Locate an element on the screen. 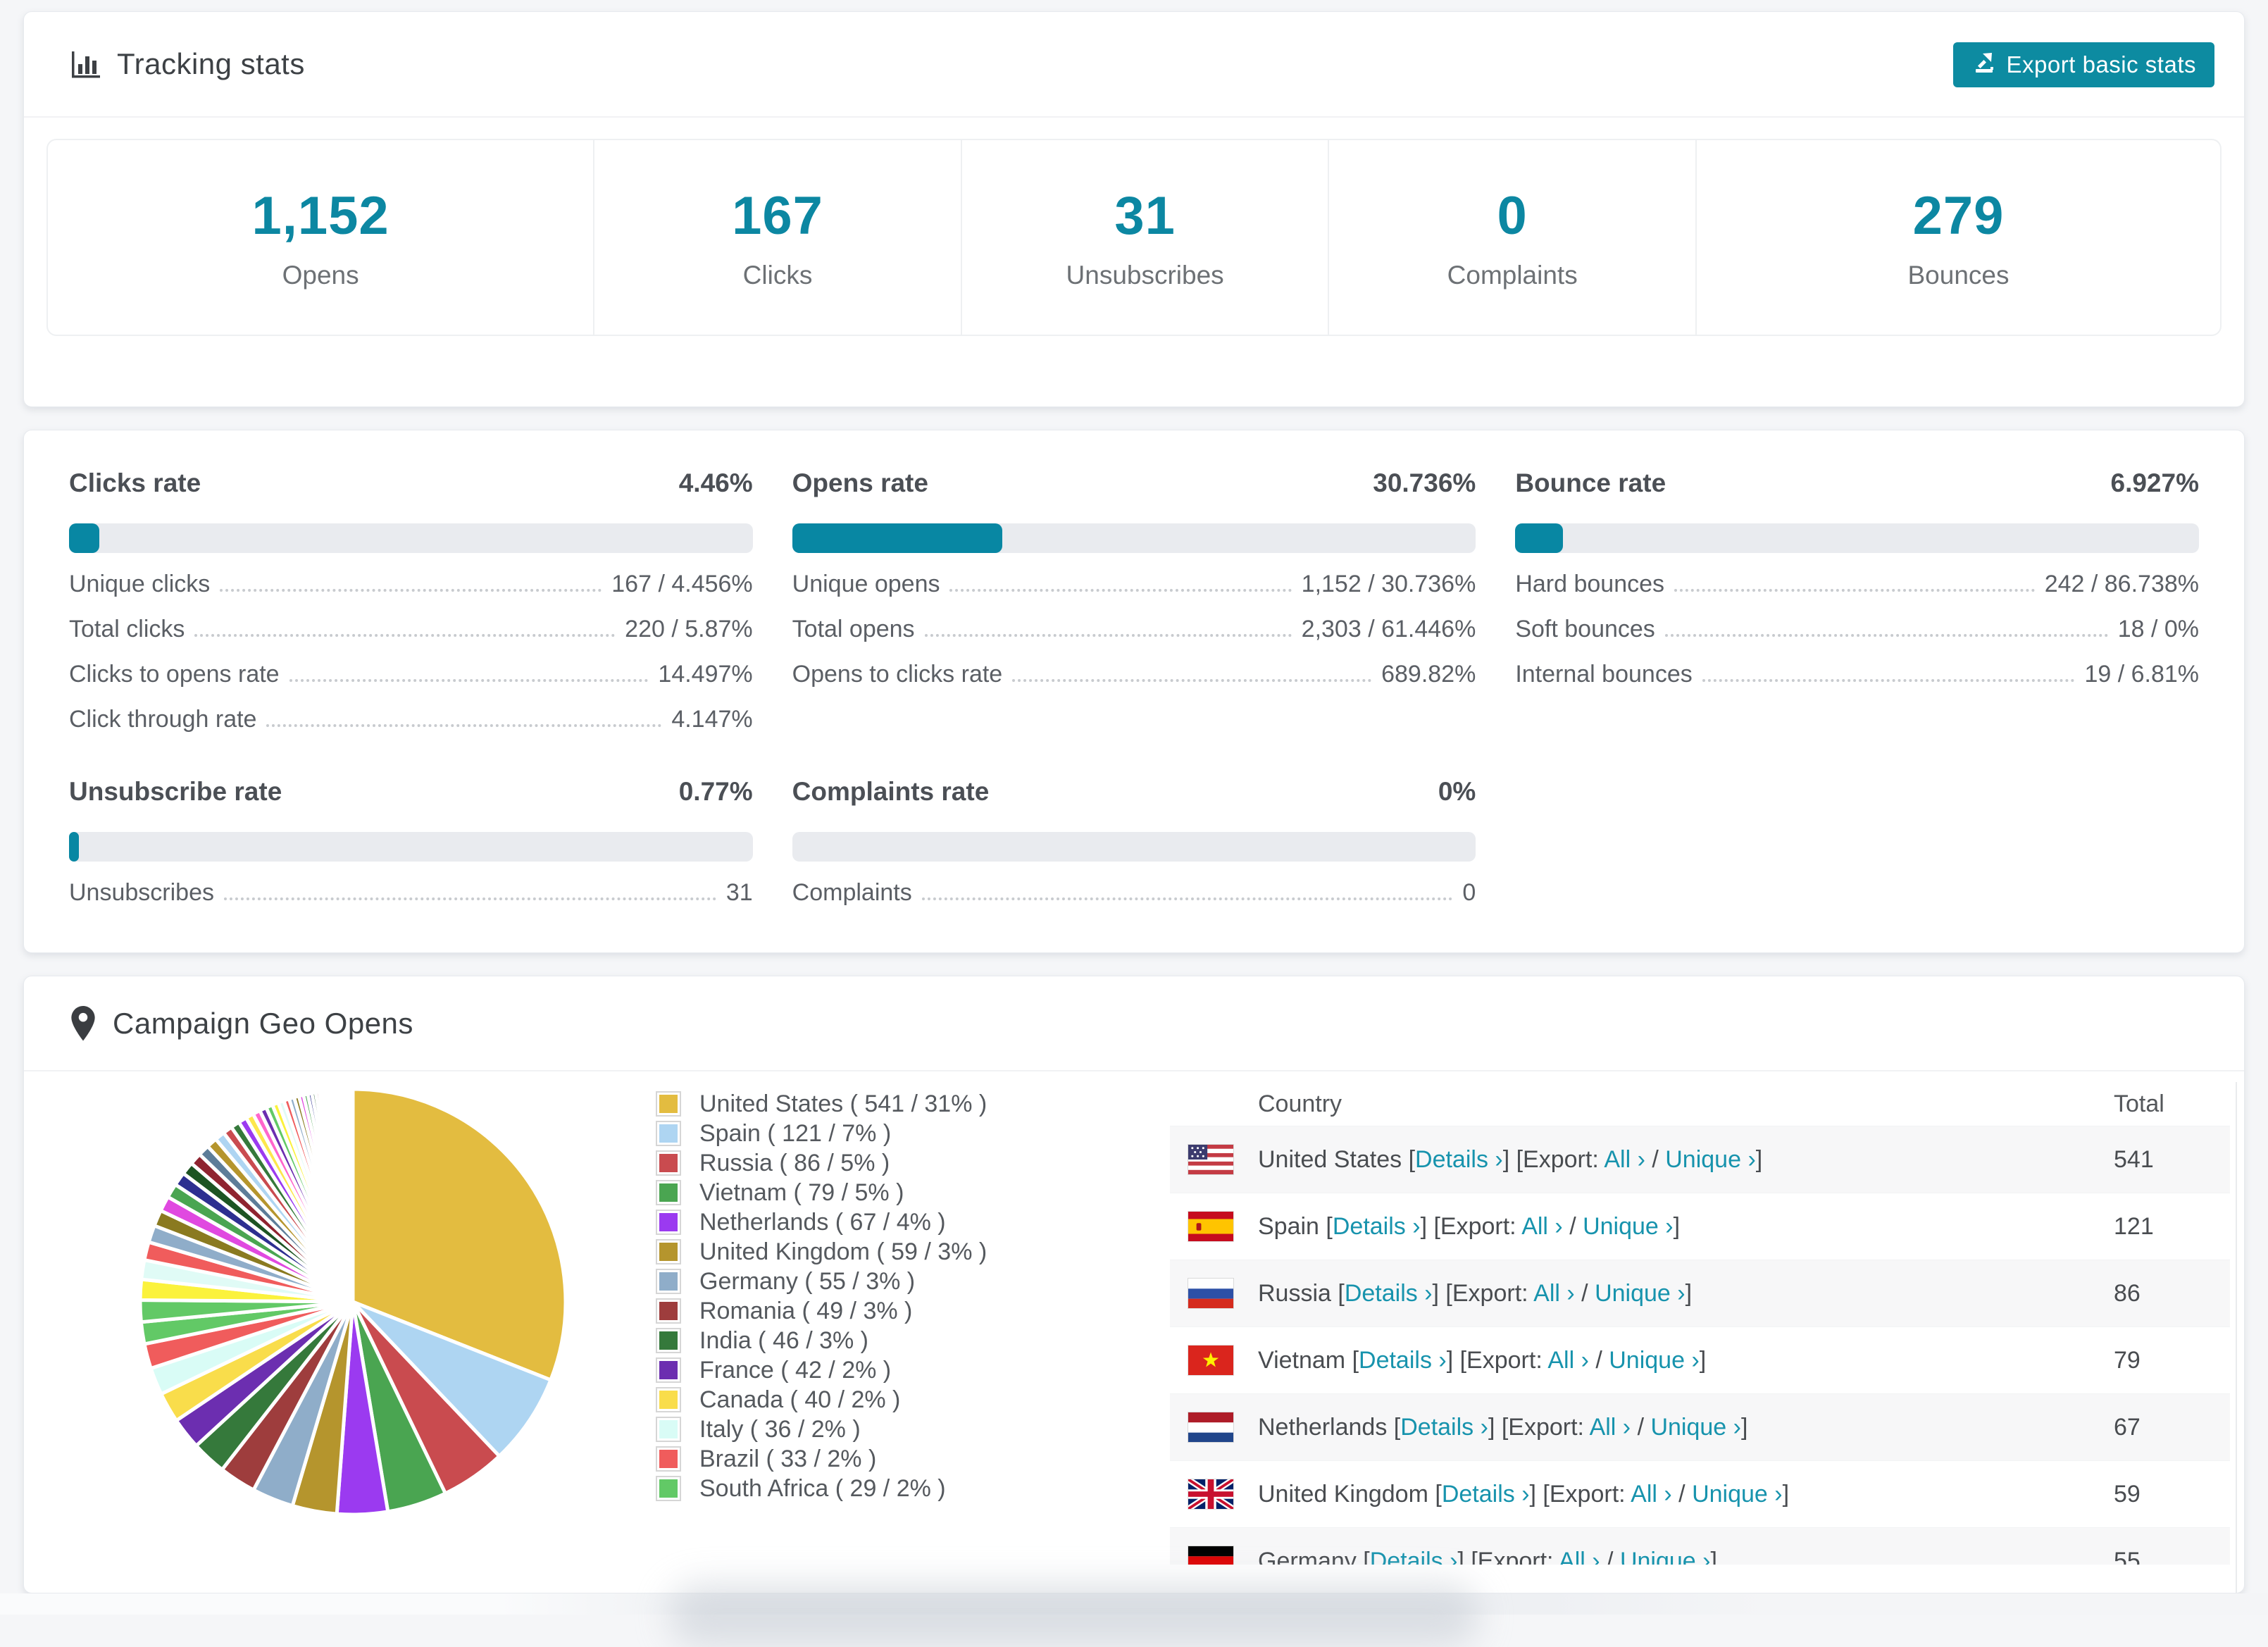 This screenshot has width=2268, height=1647. rate-row-label: Hard bounces is located at coordinates (1590, 584).